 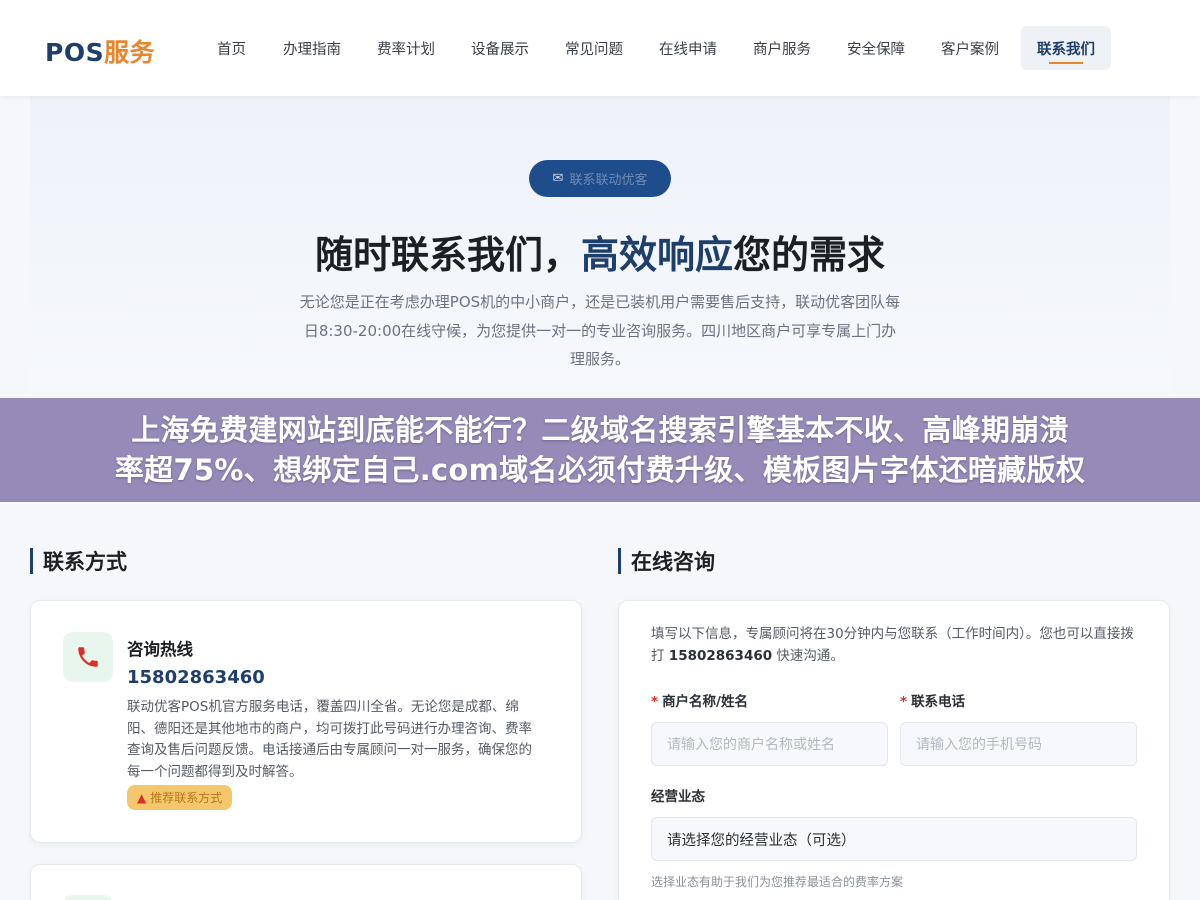 What do you see at coordinates (656, 255) in the screenshot?
I see `title-highlight: 高效响应` at bounding box center [656, 255].